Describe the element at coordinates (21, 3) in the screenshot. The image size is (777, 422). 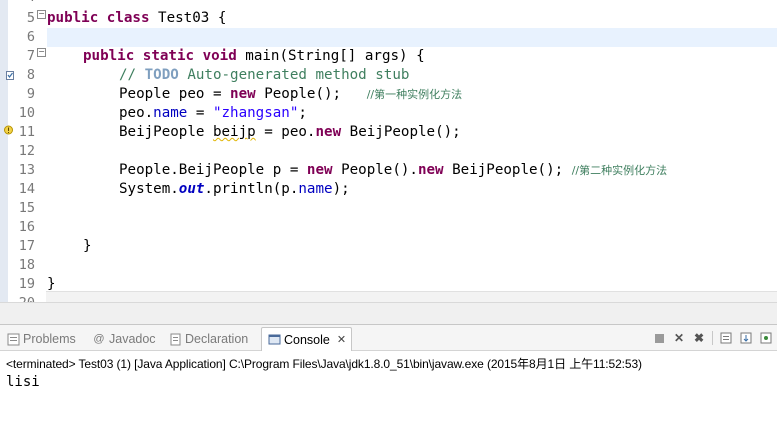
I see `line-number: 4` at that location.